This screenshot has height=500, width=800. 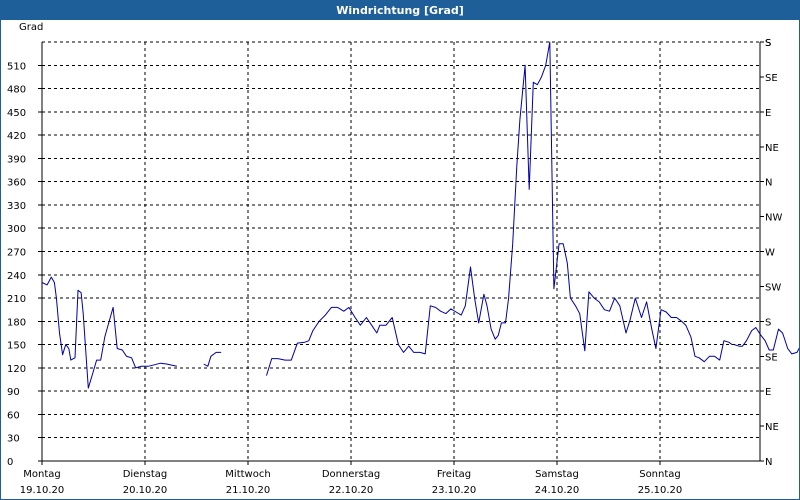 I want to click on x-day-label: Donnerstag, so click(x=351, y=474).